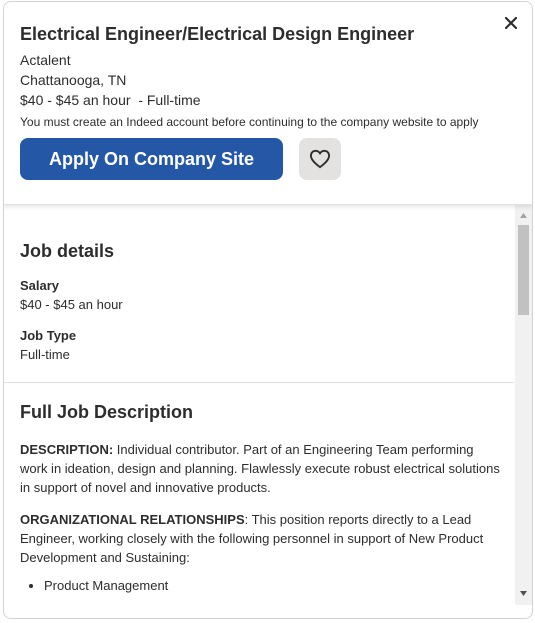  I want to click on scroll-down-arrow-icon, so click(523, 593).